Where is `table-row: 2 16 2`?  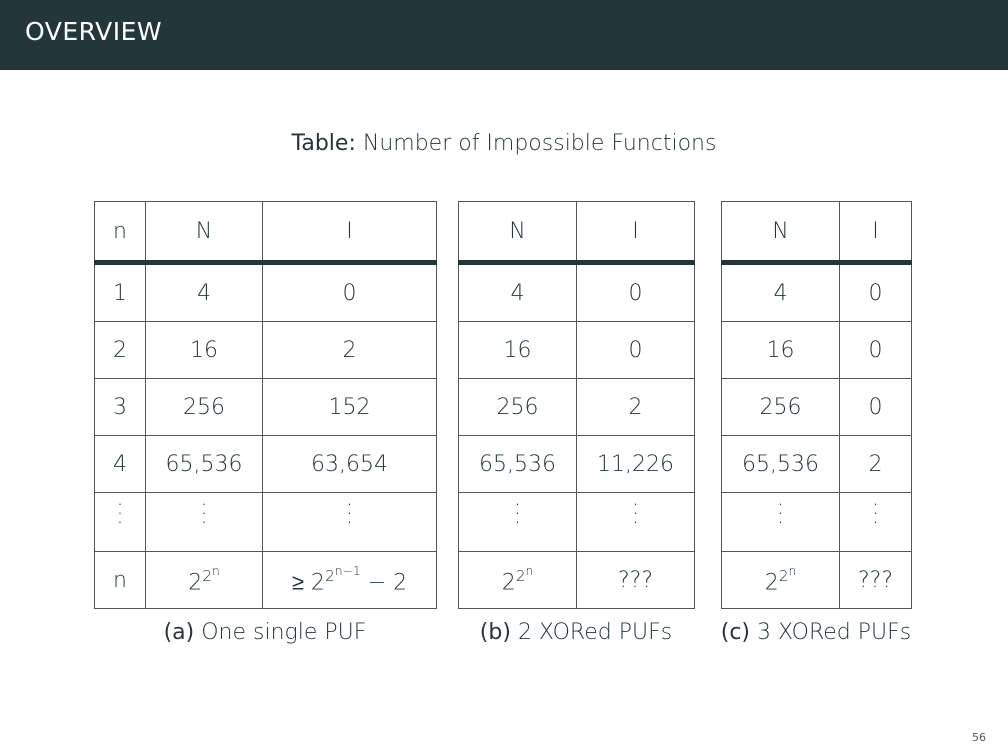 table-row: 2 16 2 is located at coordinates (265, 350).